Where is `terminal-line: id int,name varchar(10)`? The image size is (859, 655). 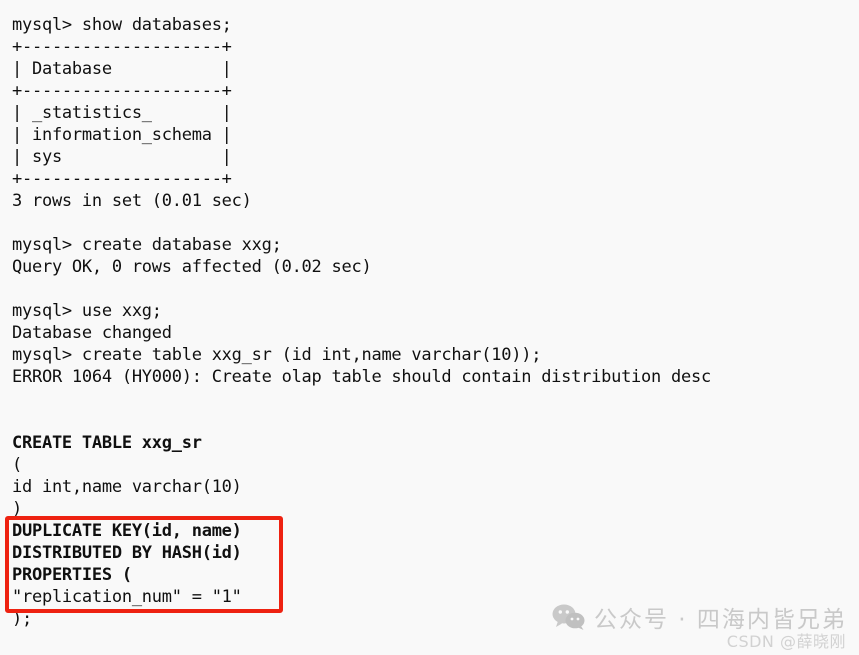 terminal-line: id int,name varchar(10) is located at coordinates (127, 487).